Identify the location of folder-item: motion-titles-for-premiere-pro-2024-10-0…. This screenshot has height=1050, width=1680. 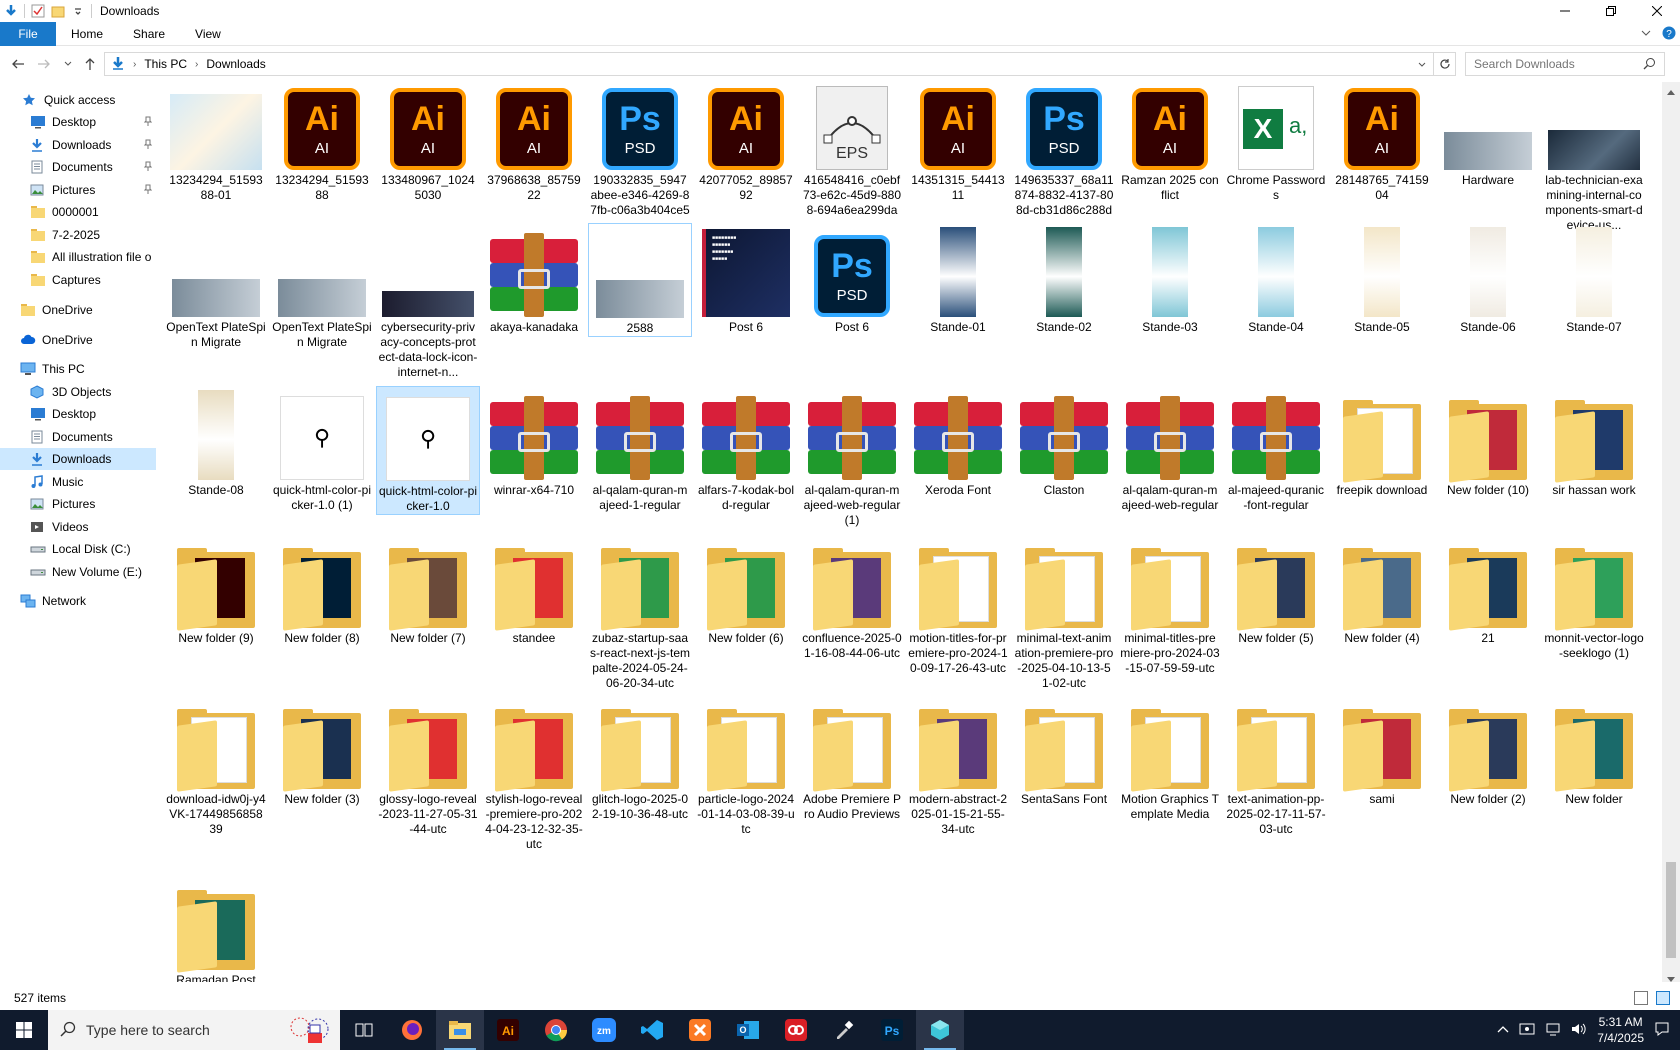
(958, 605).